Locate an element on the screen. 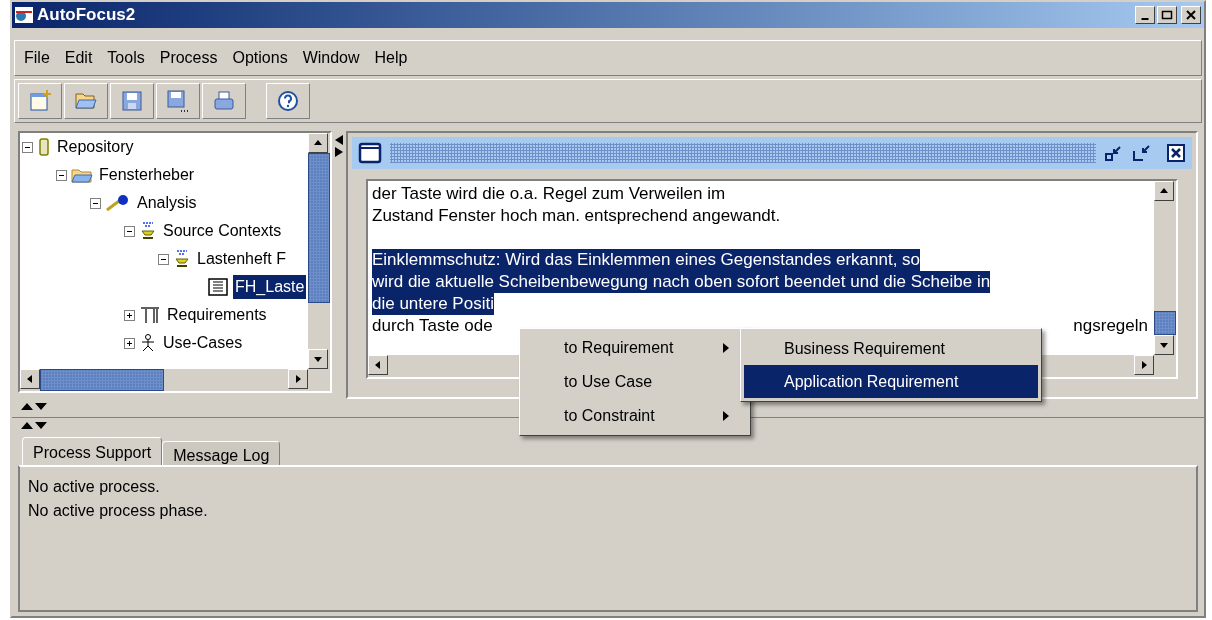  split-arrows-icon is located at coordinates (35, 406).